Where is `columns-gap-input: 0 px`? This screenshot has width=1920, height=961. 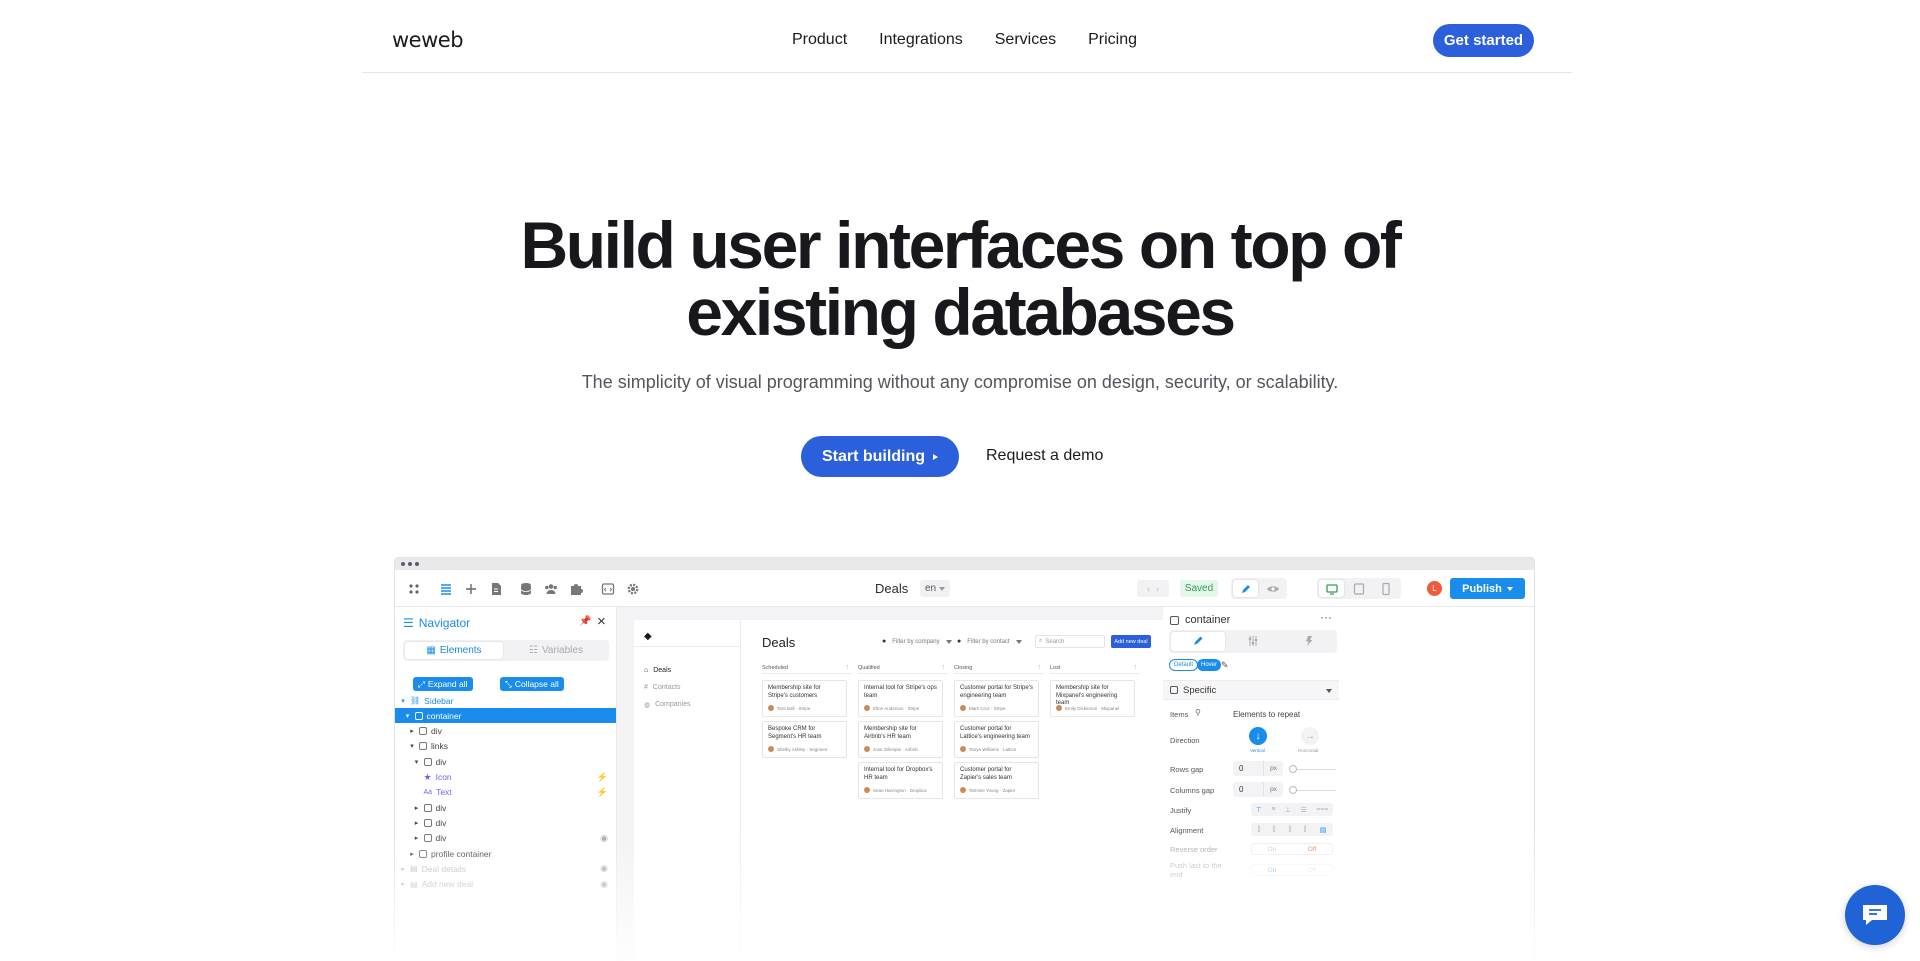
columns-gap-input: 0 px is located at coordinates (1258, 789).